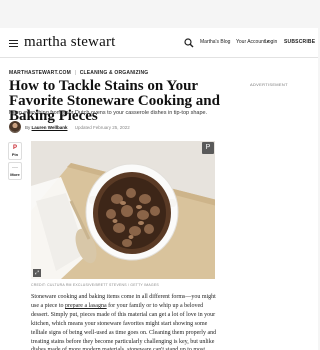 The image size is (320, 350). What do you see at coordinates (15, 154) in the screenshot?
I see `pin-label: Pin` at bounding box center [15, 154].